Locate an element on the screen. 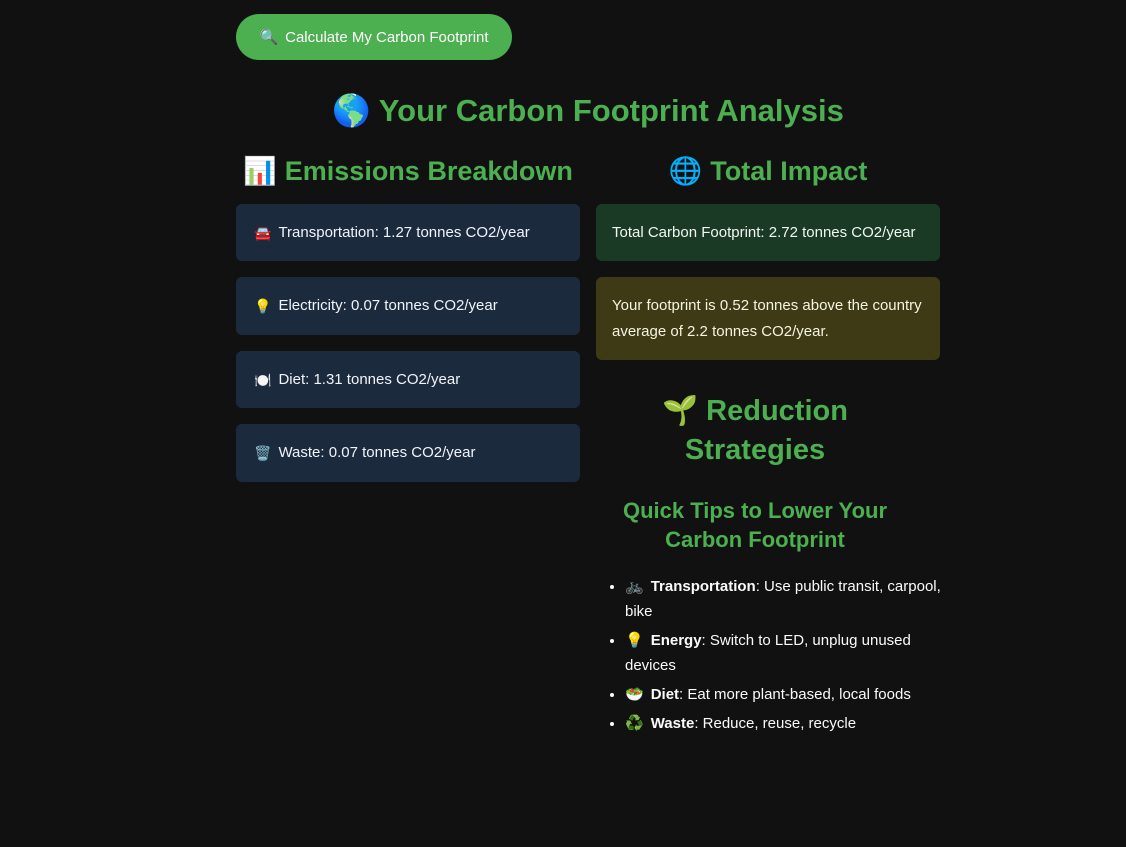  car-icon: 🚘 is located at coordinates (263, 232).